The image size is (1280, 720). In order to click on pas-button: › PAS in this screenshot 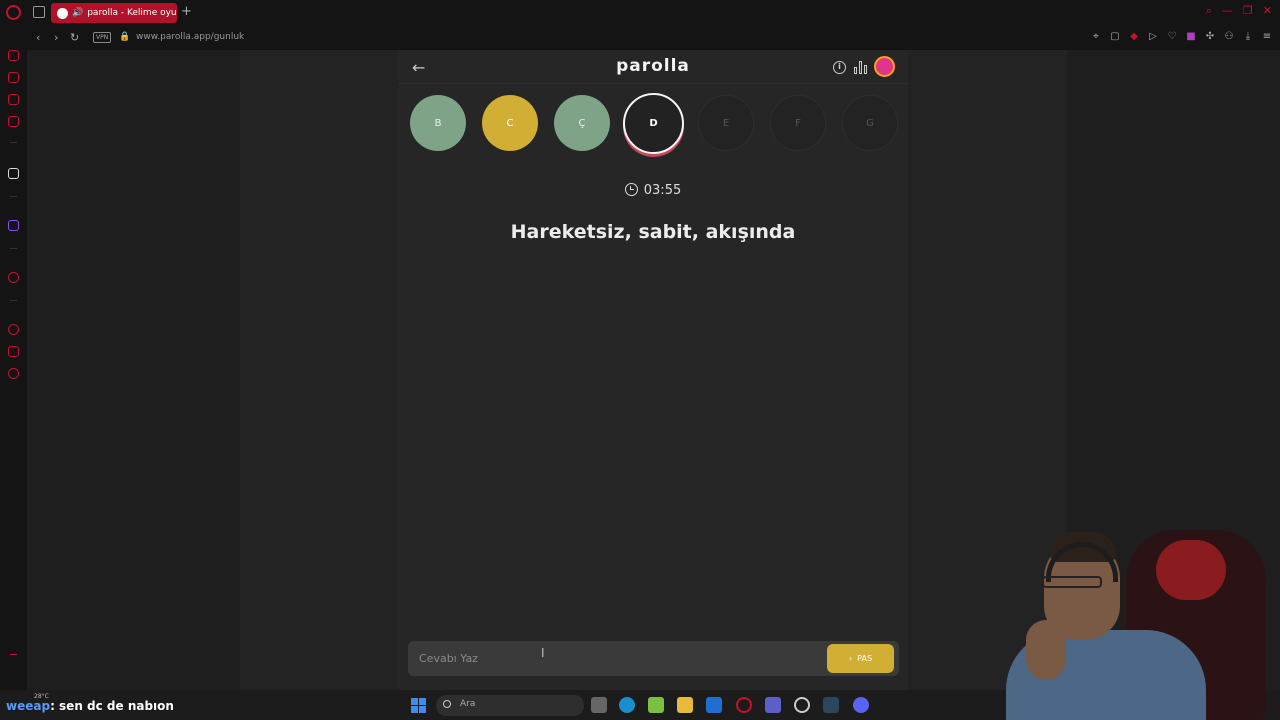, I will do `click(860, 658)`.